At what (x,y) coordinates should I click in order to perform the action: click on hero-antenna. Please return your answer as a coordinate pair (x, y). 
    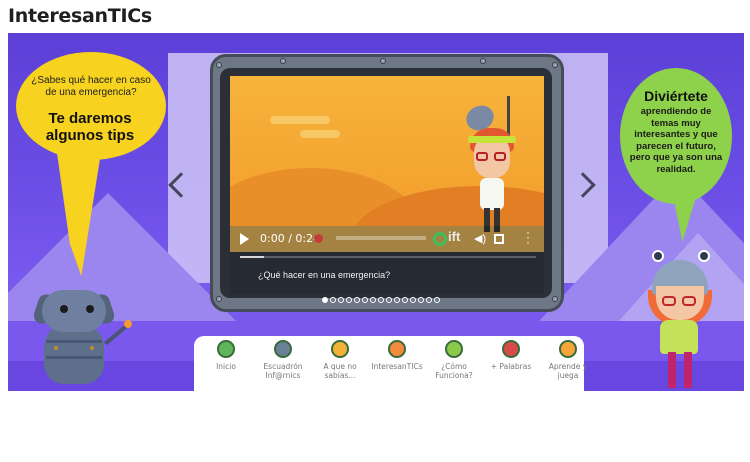
    Looking at the image, I should click on (508, 116).